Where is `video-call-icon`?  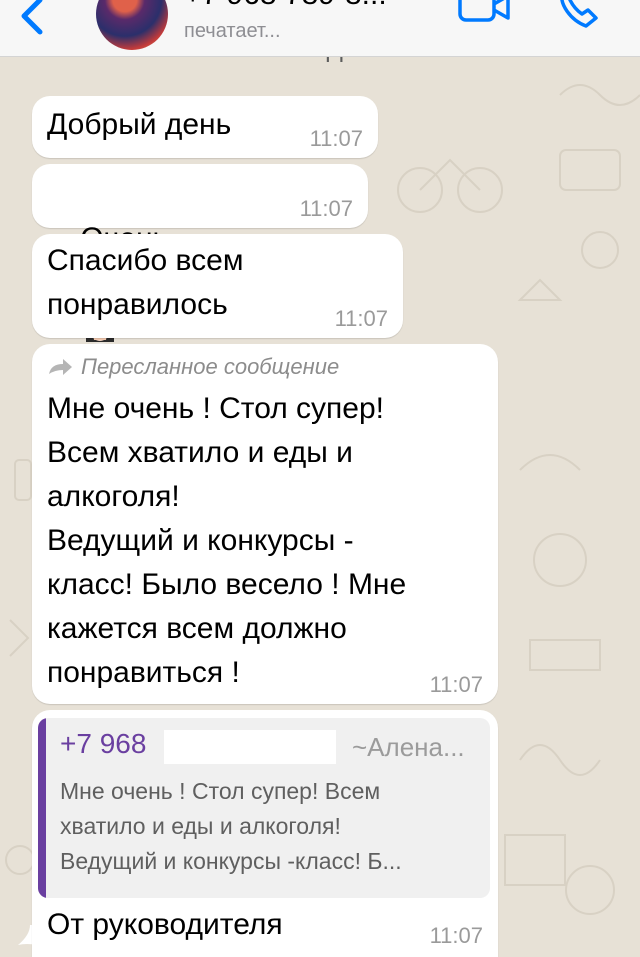
video-call-icon is located at coordinates (484, 14).